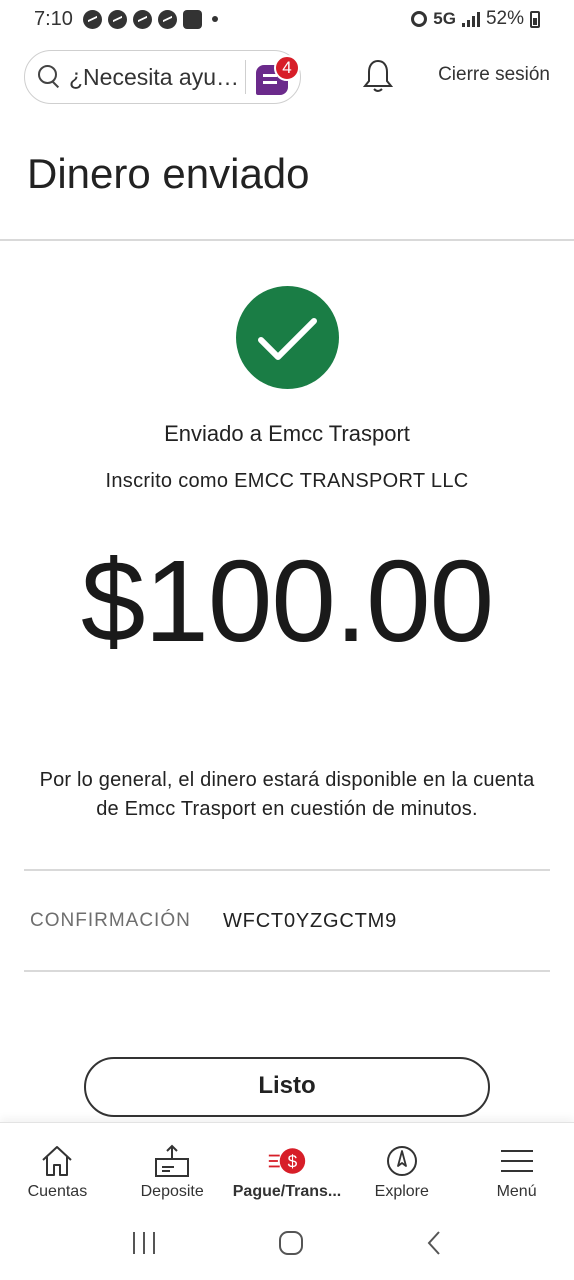  Describe the element at coordinates (287, 337) in the screenshot. I see `success-check-icon` at that location.